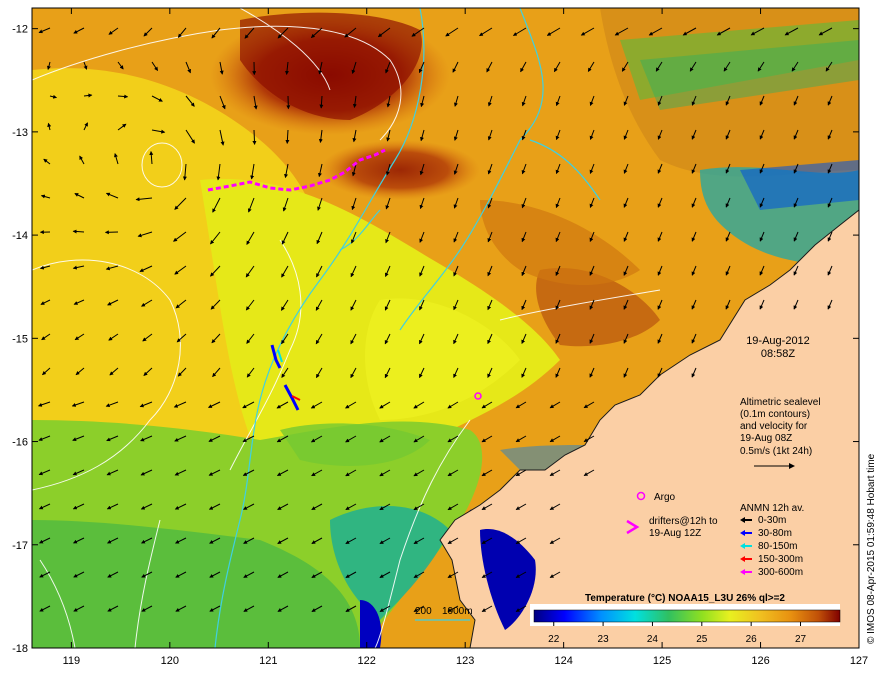  What do you see at coordinates (774, 426) in the screenshot?
I see `altimetry-line-3: and velocity for` at bounding box center [774, 426].